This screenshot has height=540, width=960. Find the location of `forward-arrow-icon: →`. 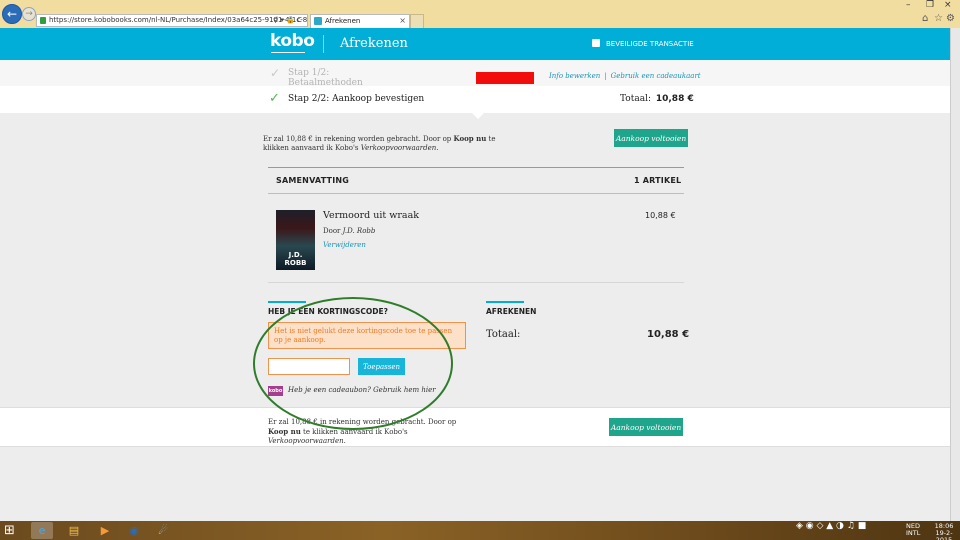

forward-arrow-icon: → is located at coordinates (29, 14).